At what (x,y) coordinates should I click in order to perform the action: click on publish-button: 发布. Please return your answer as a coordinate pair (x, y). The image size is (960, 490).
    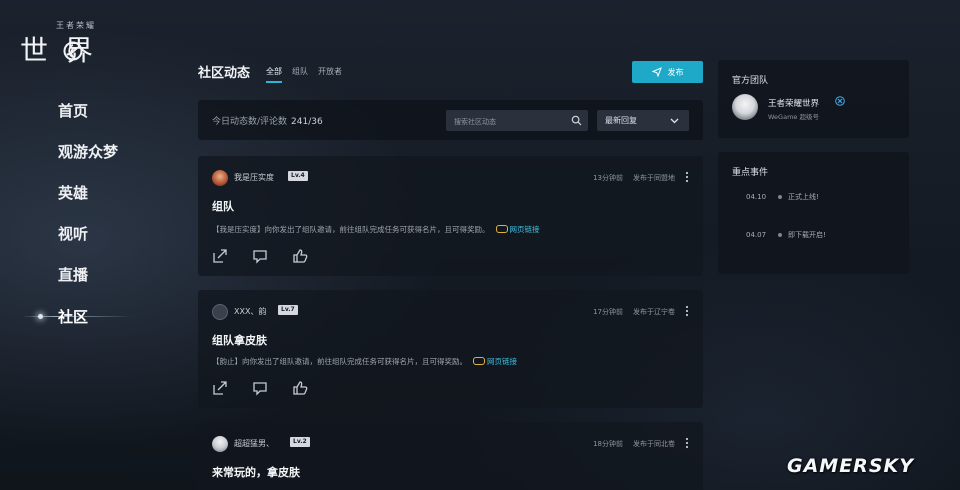
    Looking at the image, I should click on (667, 72).